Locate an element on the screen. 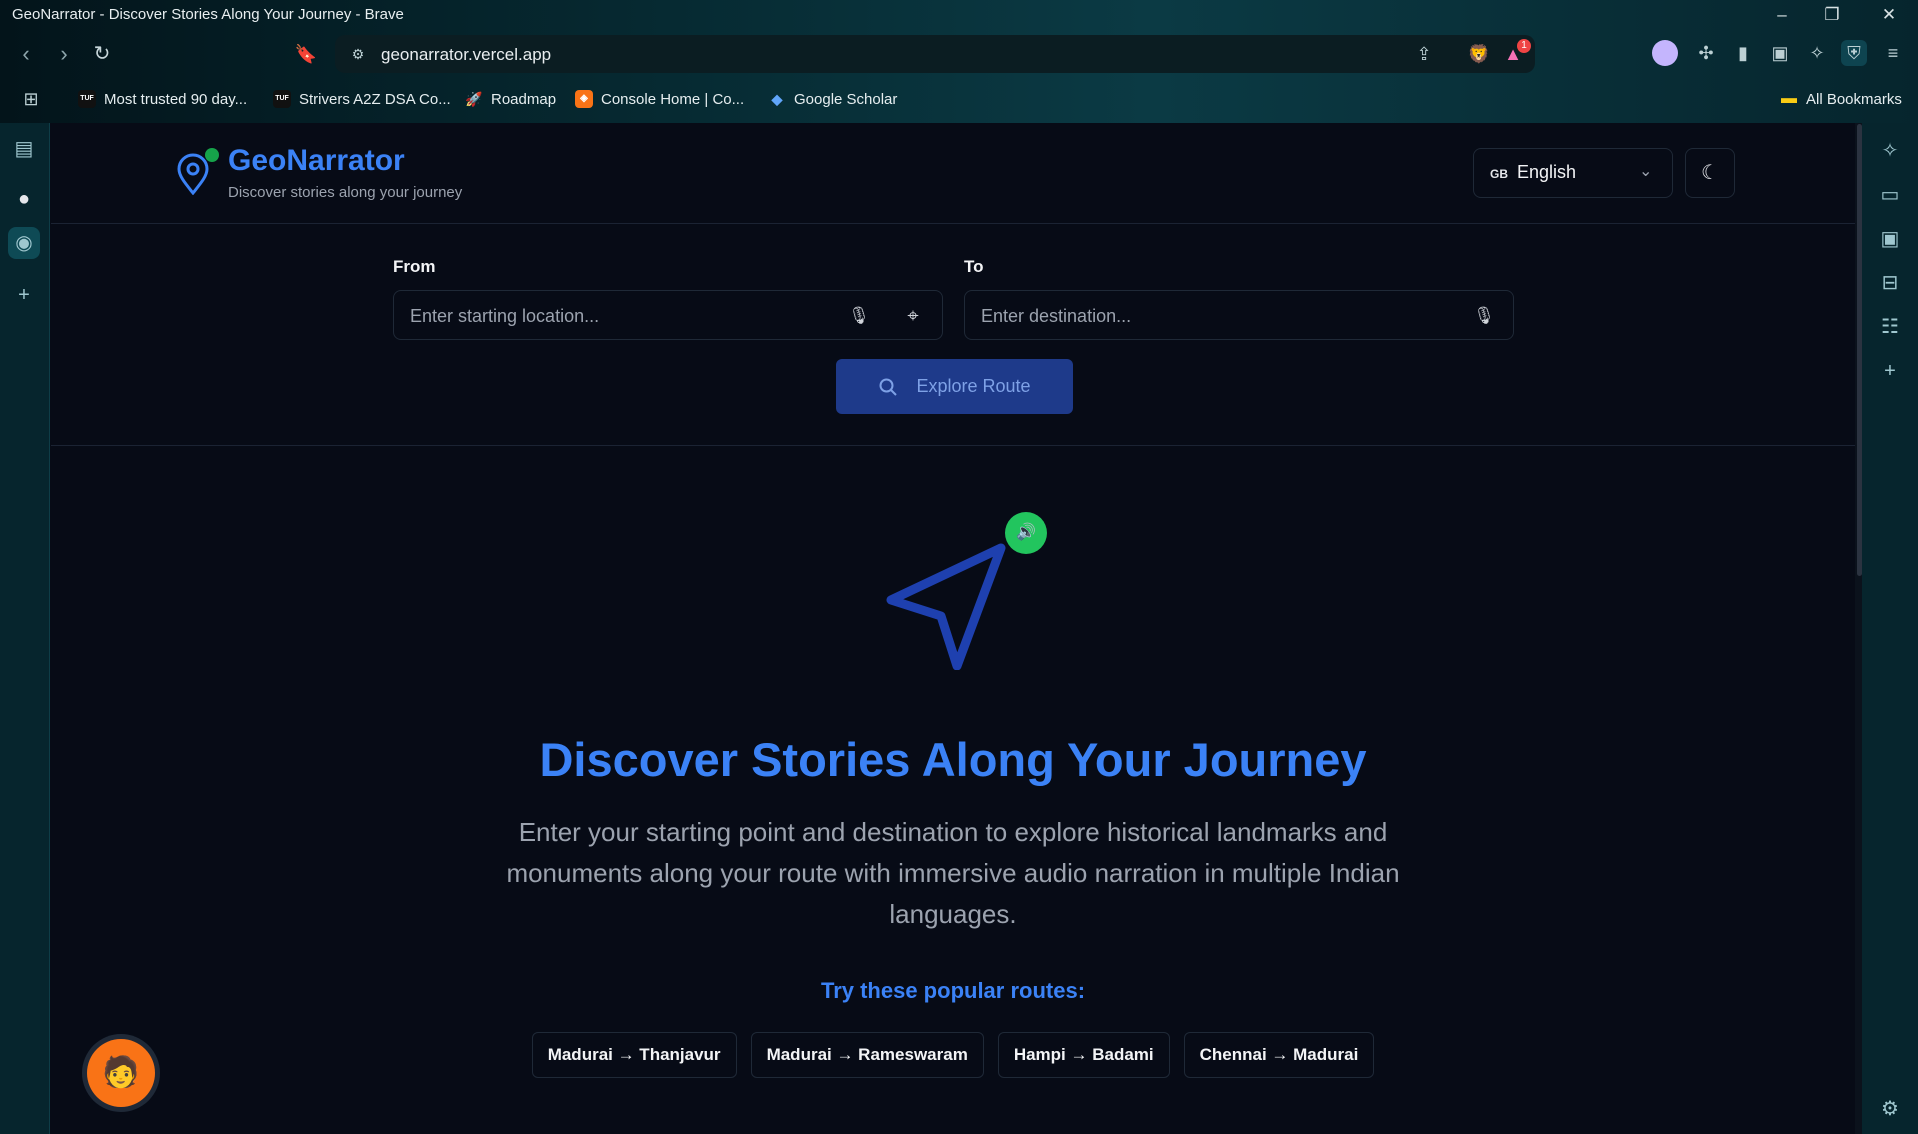  explore-route-label: Explore Route is located at coordinates (973, 386).